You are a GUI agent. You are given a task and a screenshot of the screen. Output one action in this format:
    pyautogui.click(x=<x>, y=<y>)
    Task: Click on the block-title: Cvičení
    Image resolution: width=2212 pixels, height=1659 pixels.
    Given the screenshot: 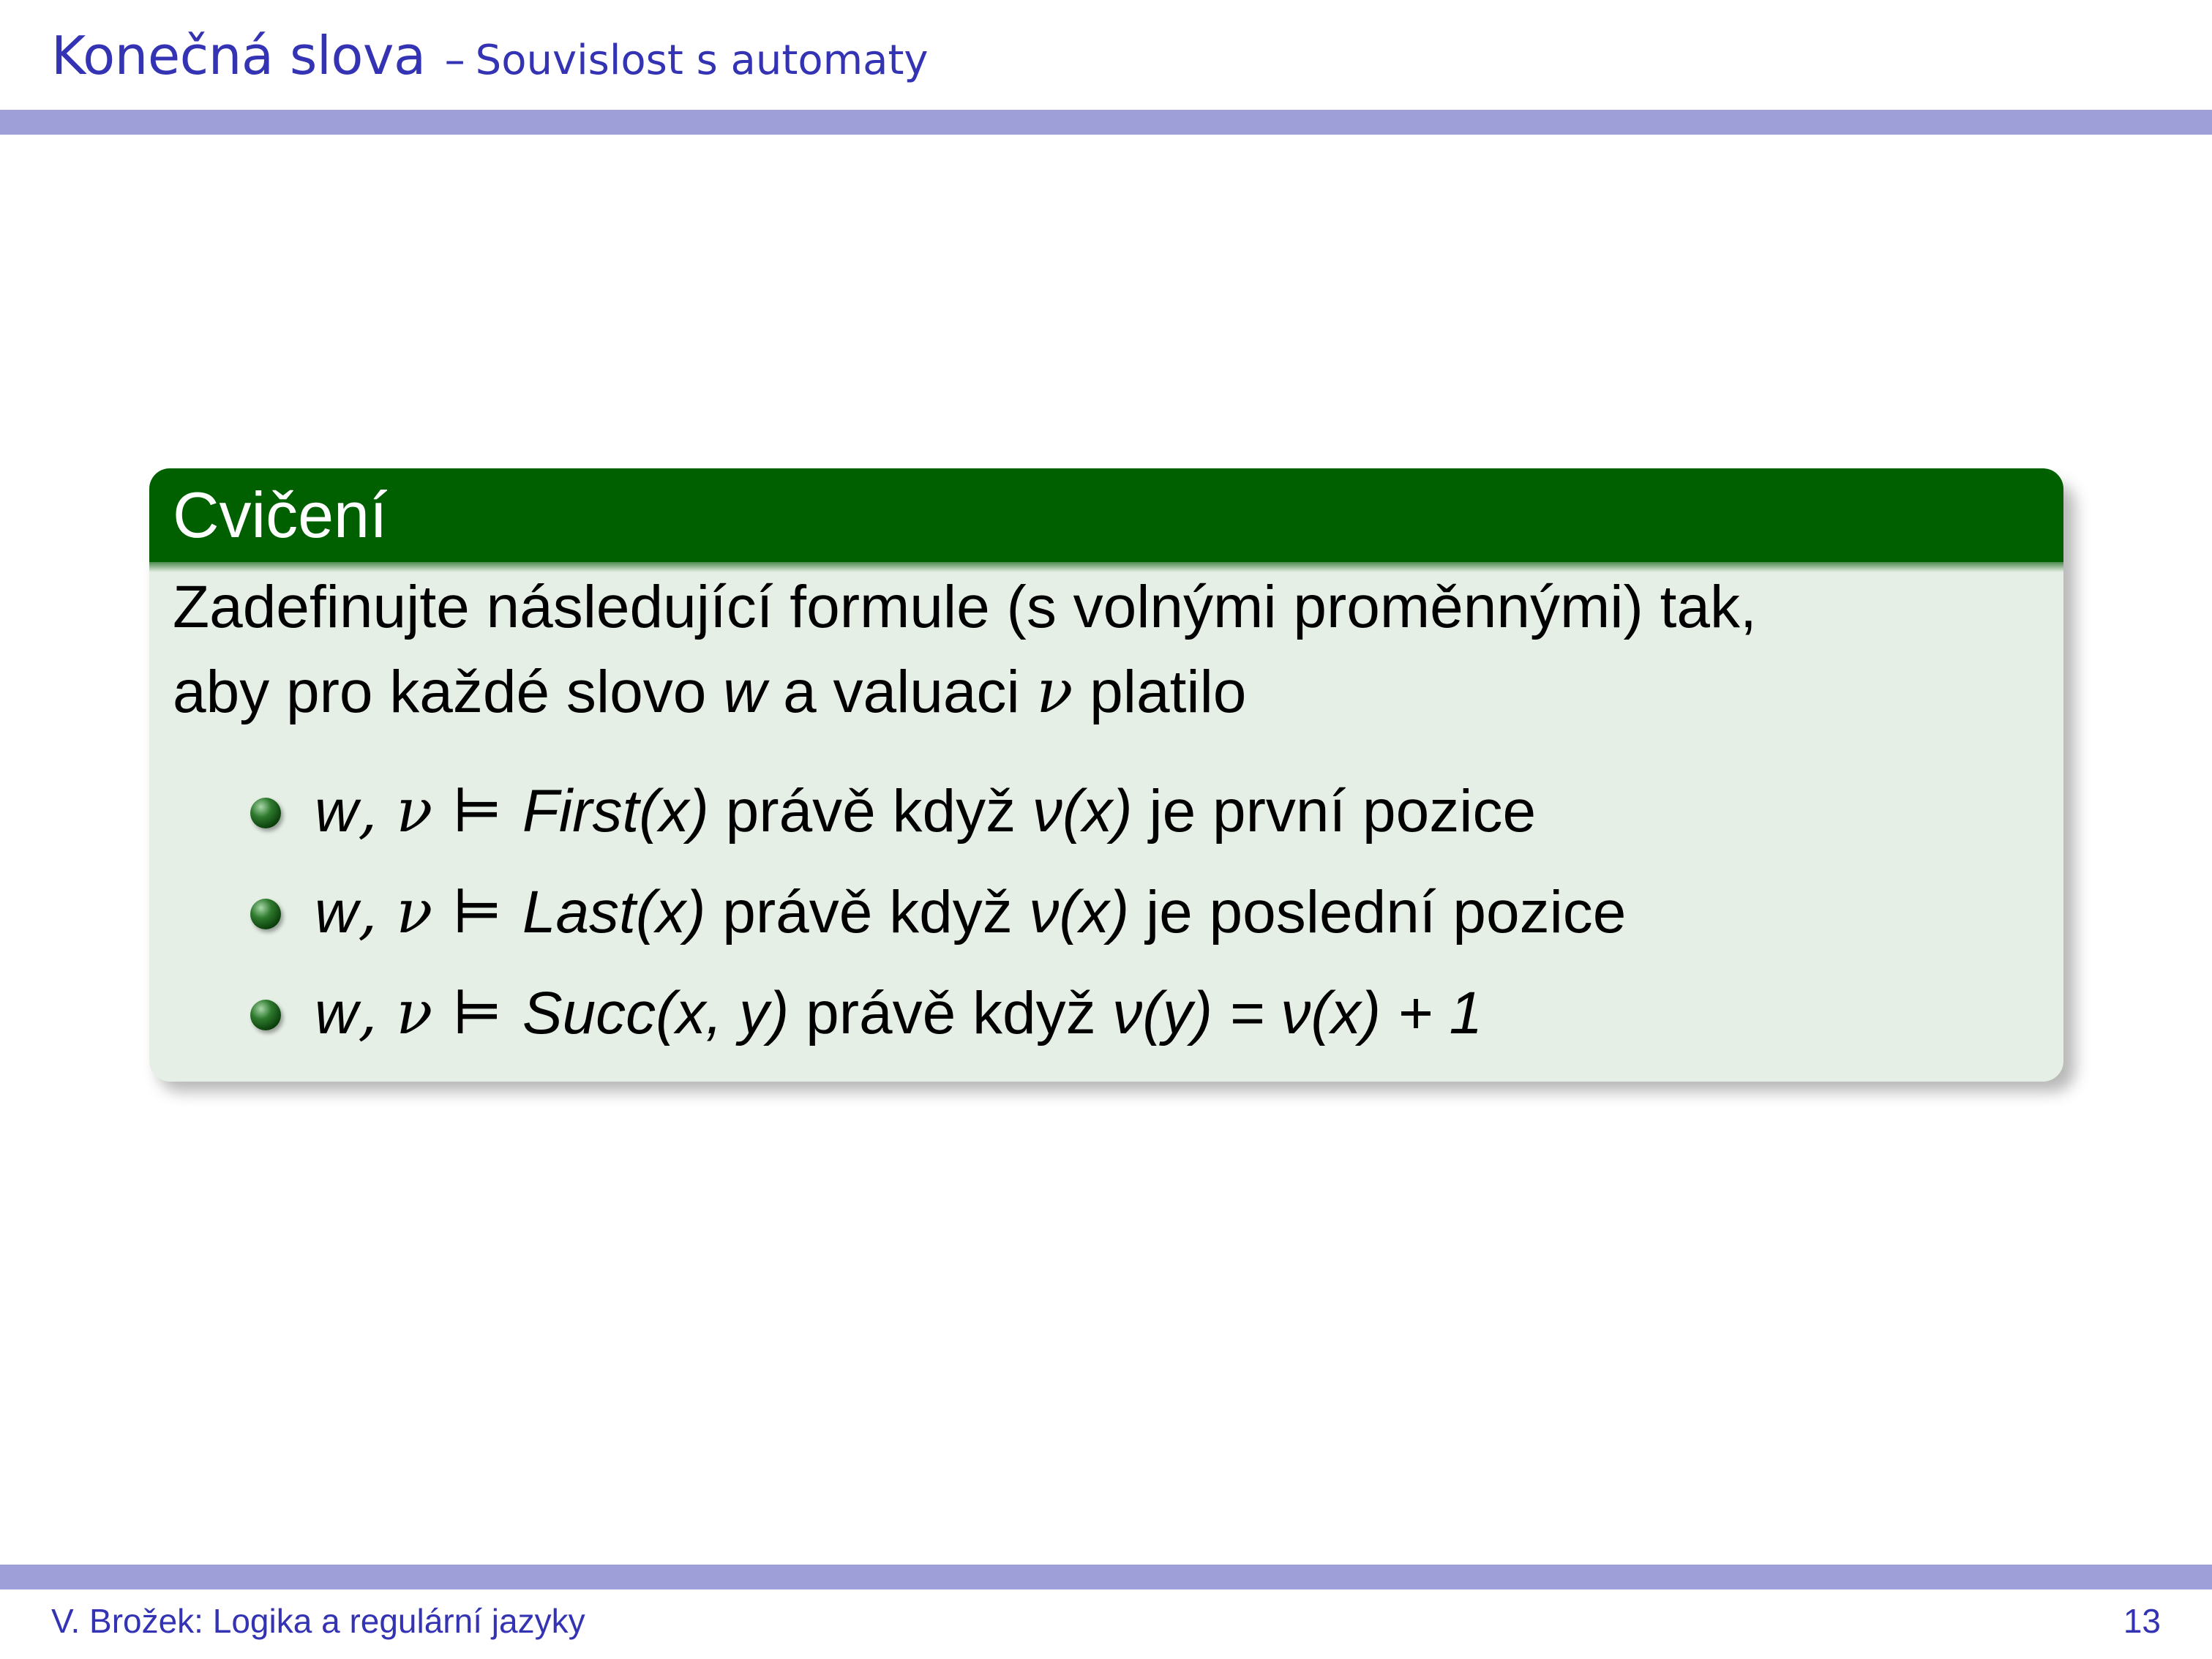 What is the action you would take?
    pyautogui.click(x=1106, y=515)
    